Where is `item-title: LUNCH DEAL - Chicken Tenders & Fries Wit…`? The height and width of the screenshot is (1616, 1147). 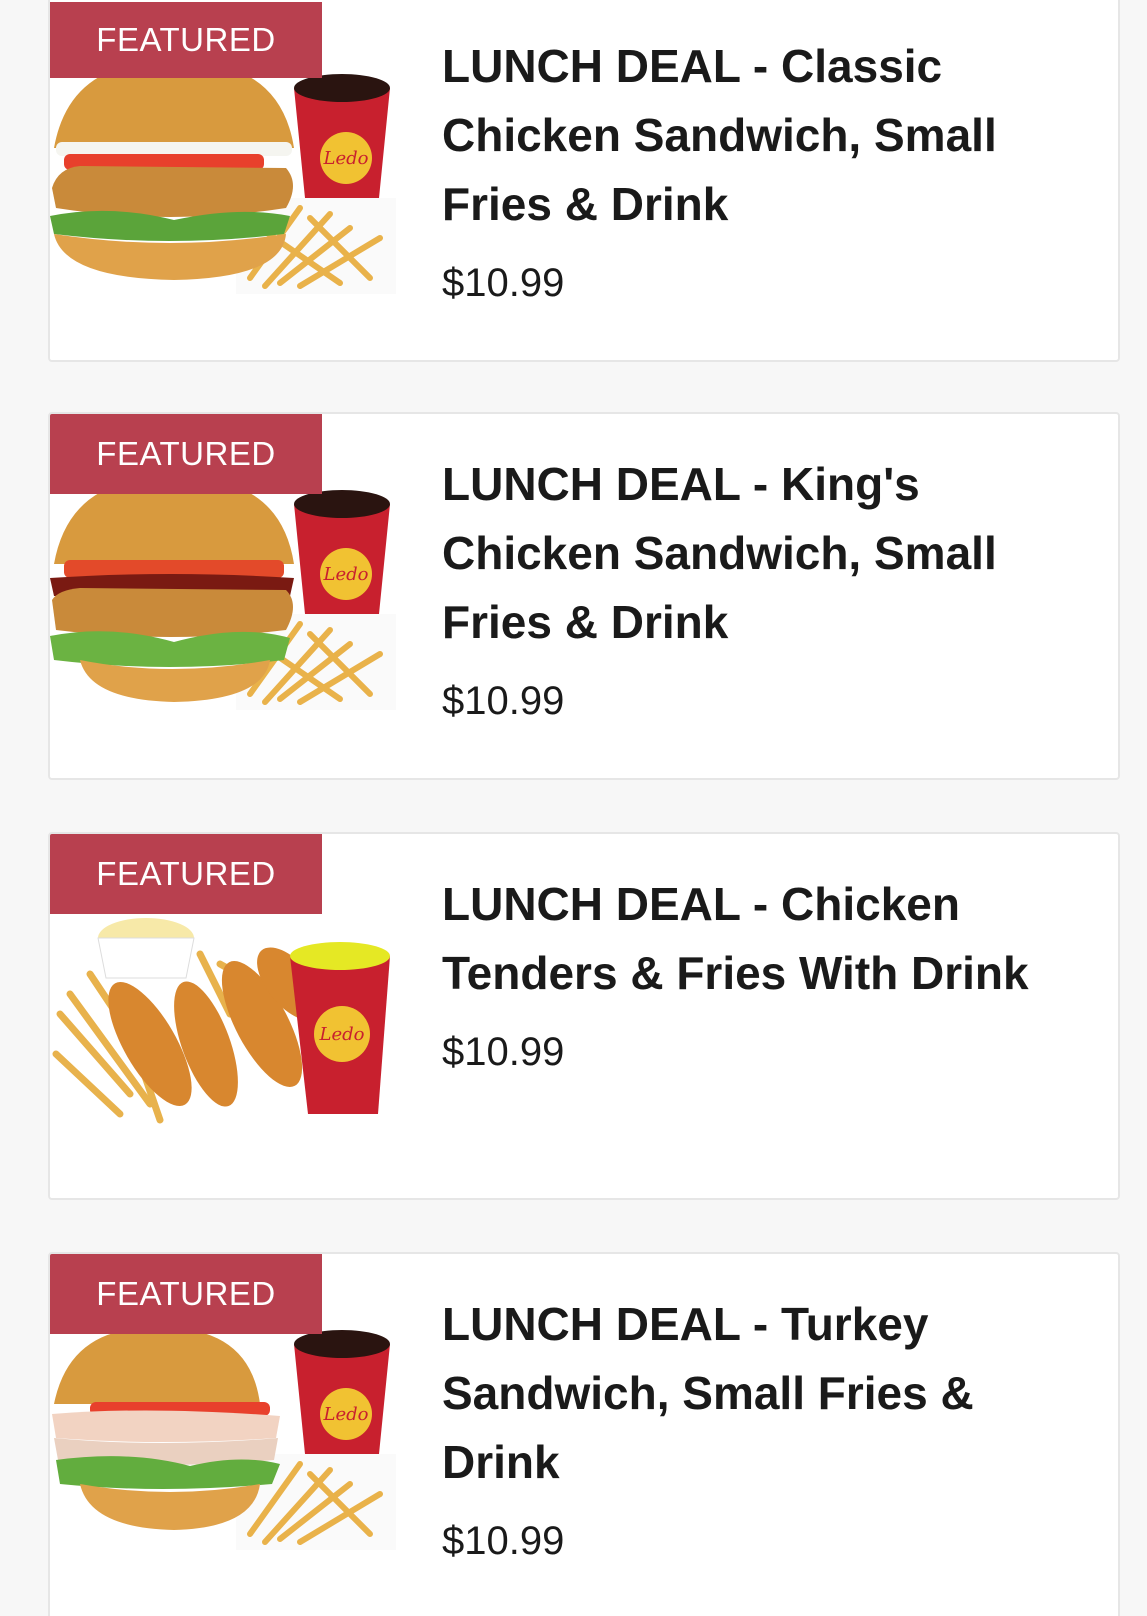
item-title: LUNCH DEAL - Chicken Tenders & Fries Wit… is located at coordinates (760, 939).